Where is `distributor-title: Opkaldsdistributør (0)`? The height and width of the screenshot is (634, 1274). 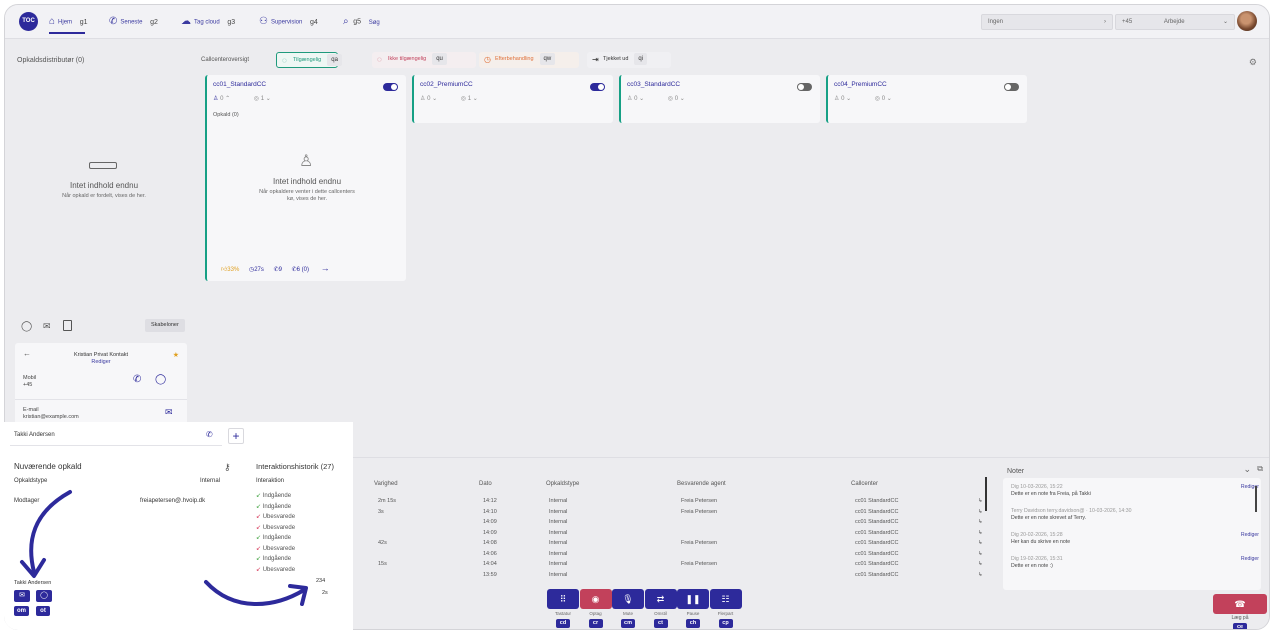
distributor-title: Opkaldsdistributør (0) is located at coordinates (51, 60).